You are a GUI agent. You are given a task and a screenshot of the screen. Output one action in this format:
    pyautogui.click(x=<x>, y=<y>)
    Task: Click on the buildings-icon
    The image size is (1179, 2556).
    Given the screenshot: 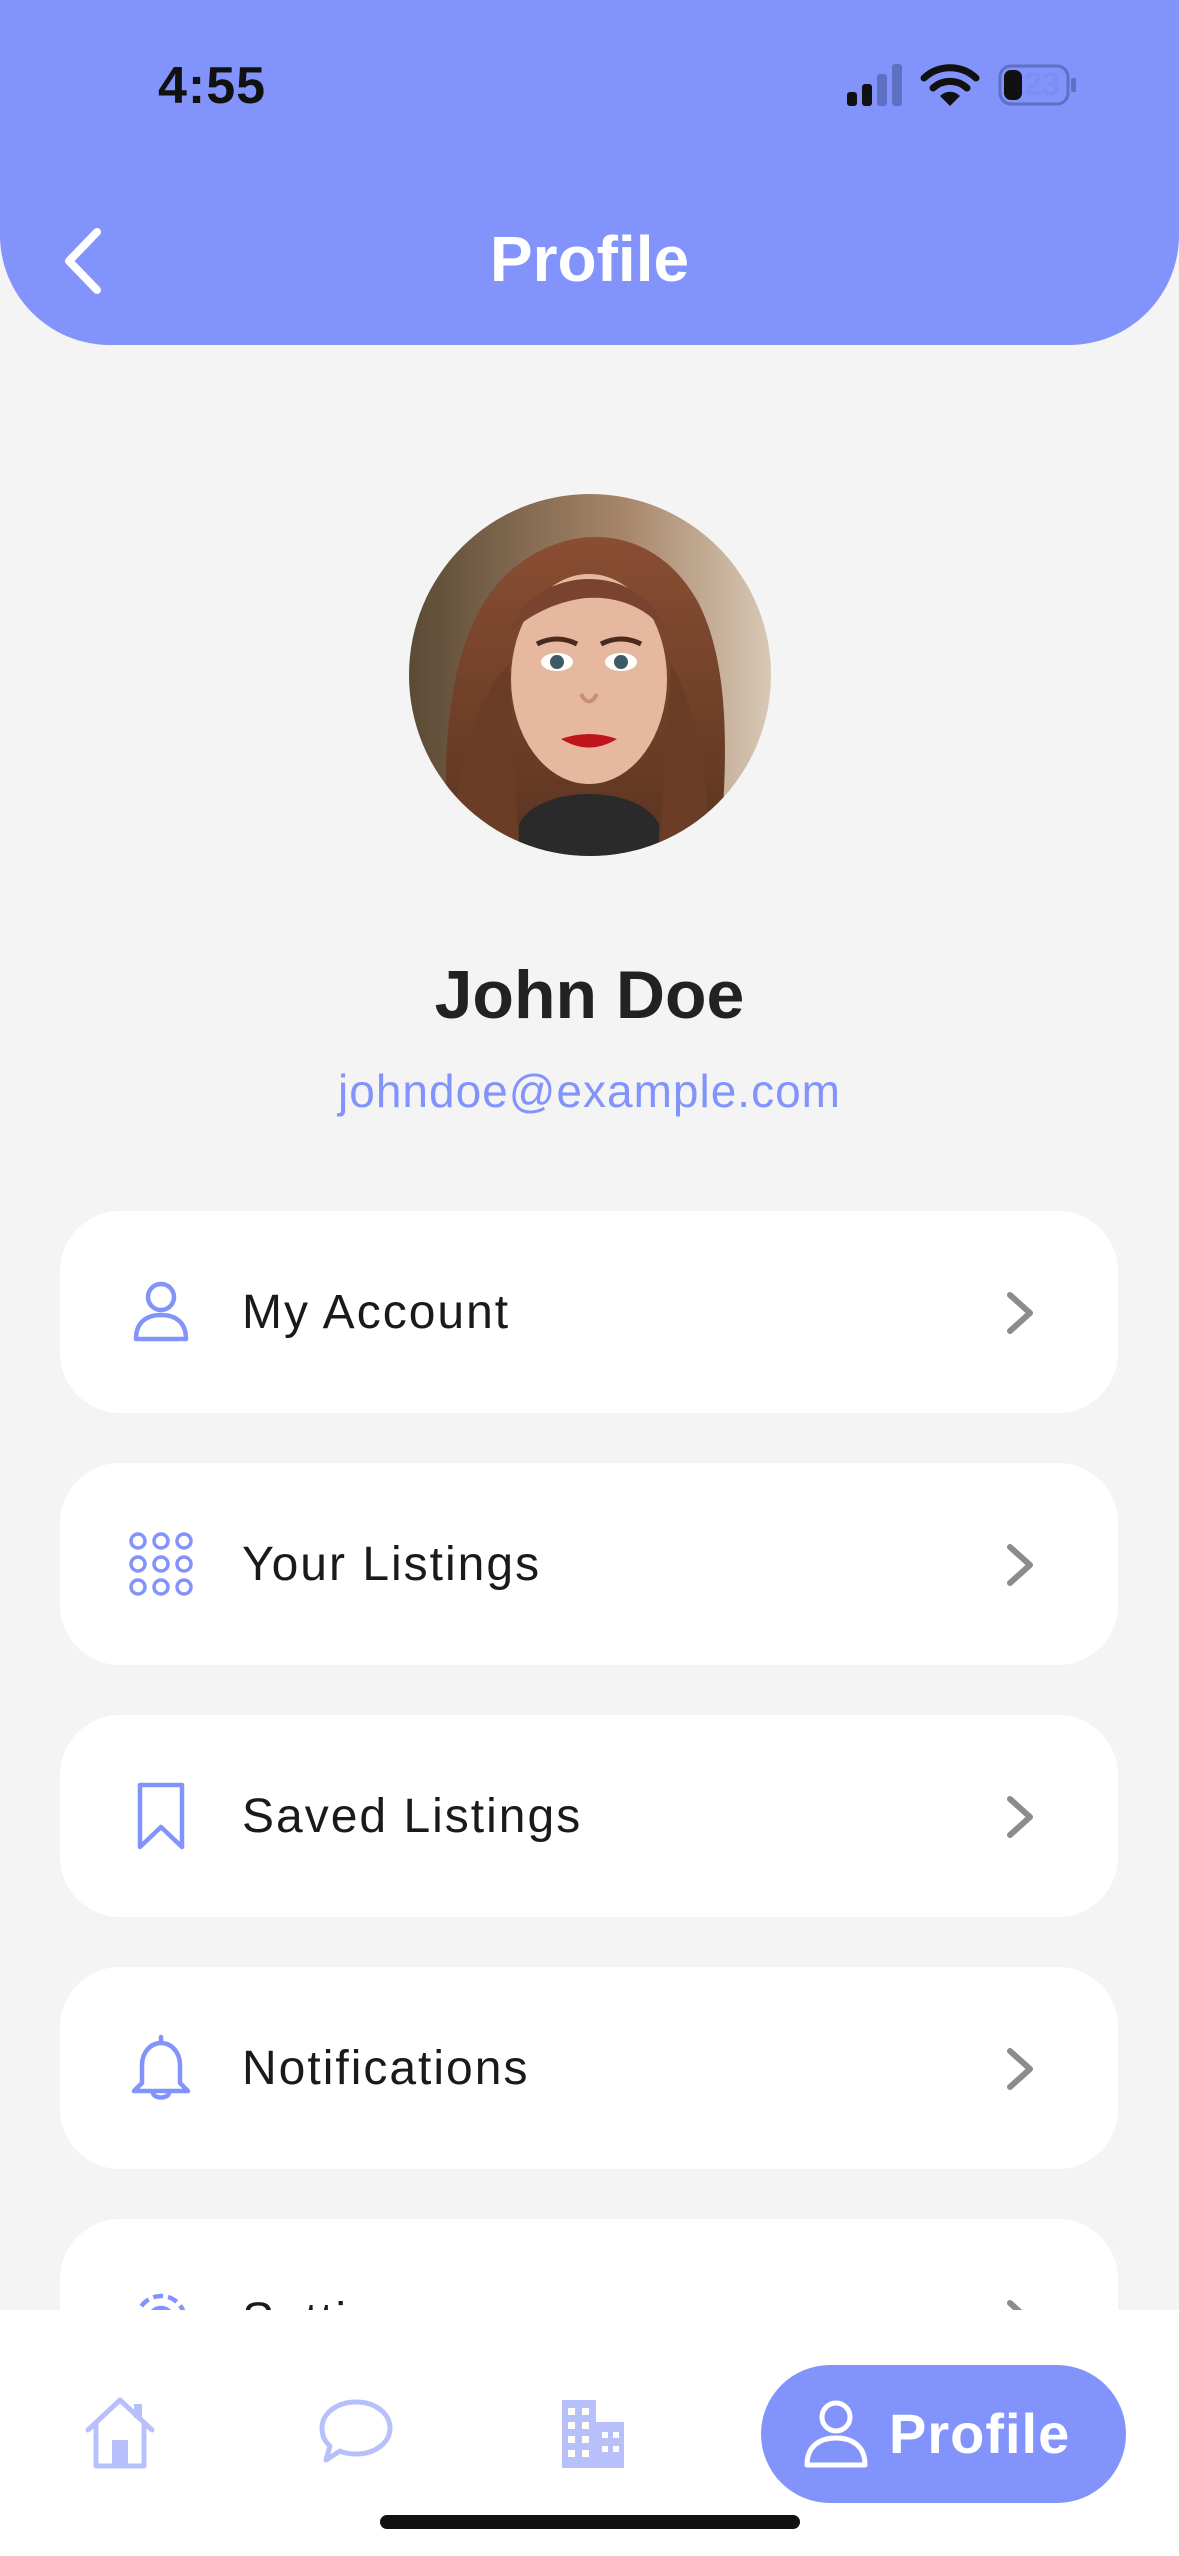 What is the action you would take?
    pyautogui.click(x=592, y=2432)
    